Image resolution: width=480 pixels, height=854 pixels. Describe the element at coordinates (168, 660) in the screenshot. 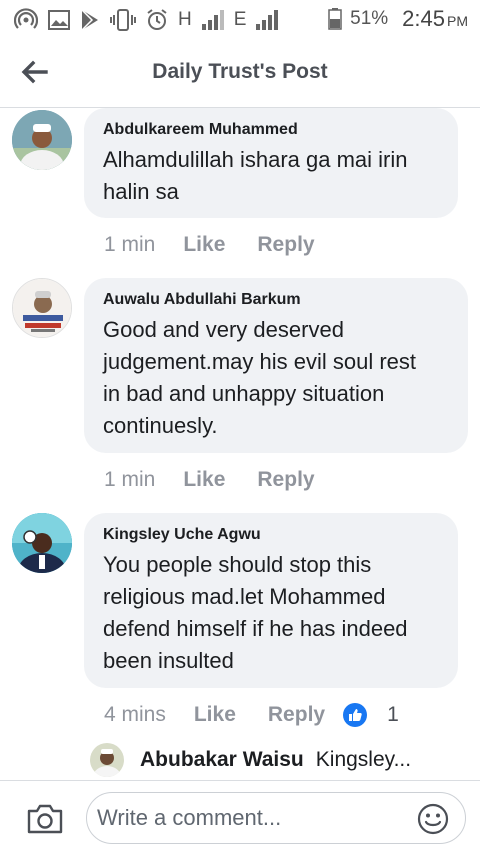

I see `comment-text-line: been insulted` at that location.